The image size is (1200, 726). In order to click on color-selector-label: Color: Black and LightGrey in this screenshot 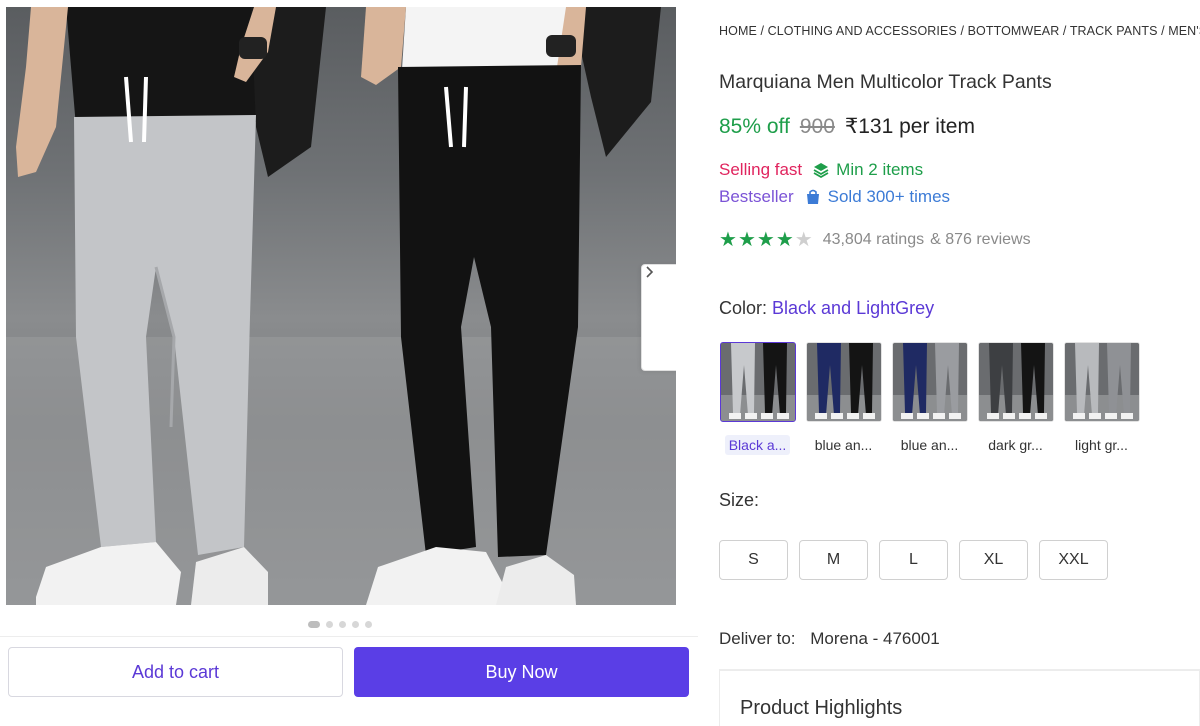, I will do `click(826, 308)`.